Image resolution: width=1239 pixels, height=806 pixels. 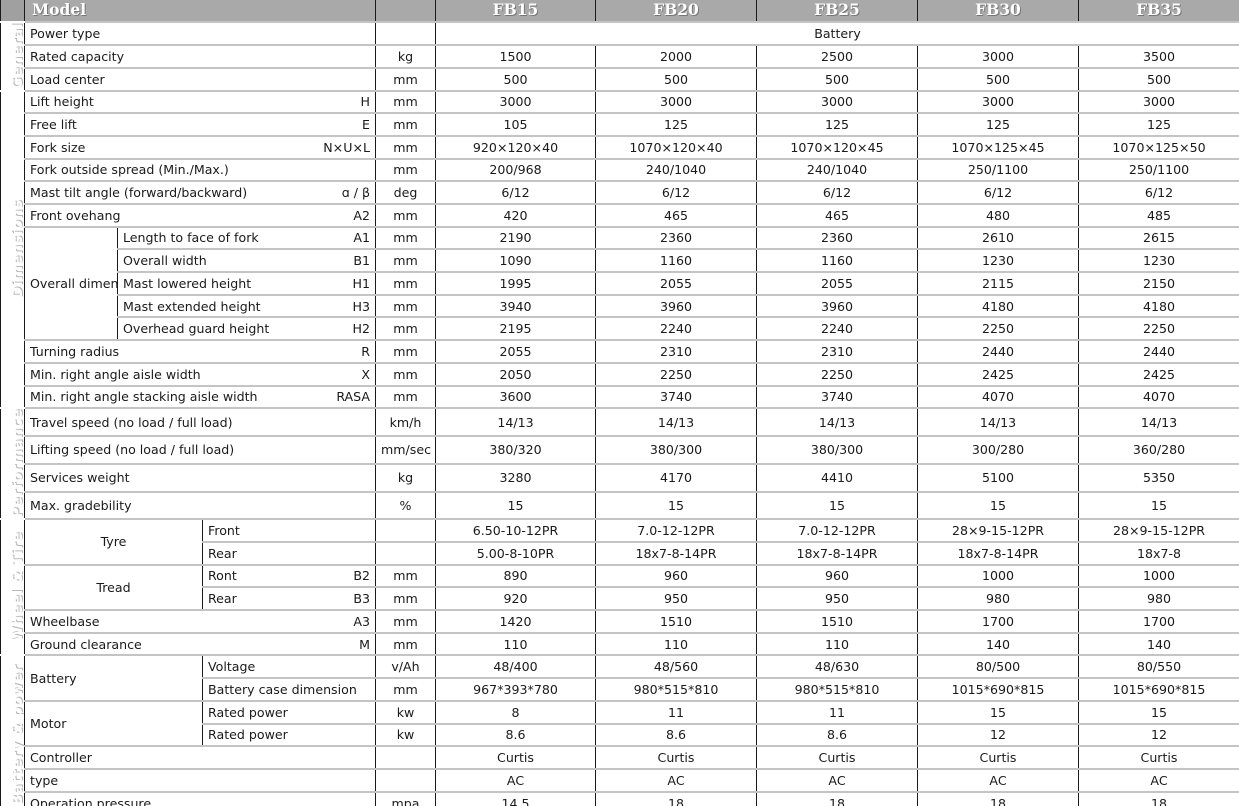 I want to click on table-row: A2 Front ovehang mm 420 465 465 480 485, so click(x=620, y=215).